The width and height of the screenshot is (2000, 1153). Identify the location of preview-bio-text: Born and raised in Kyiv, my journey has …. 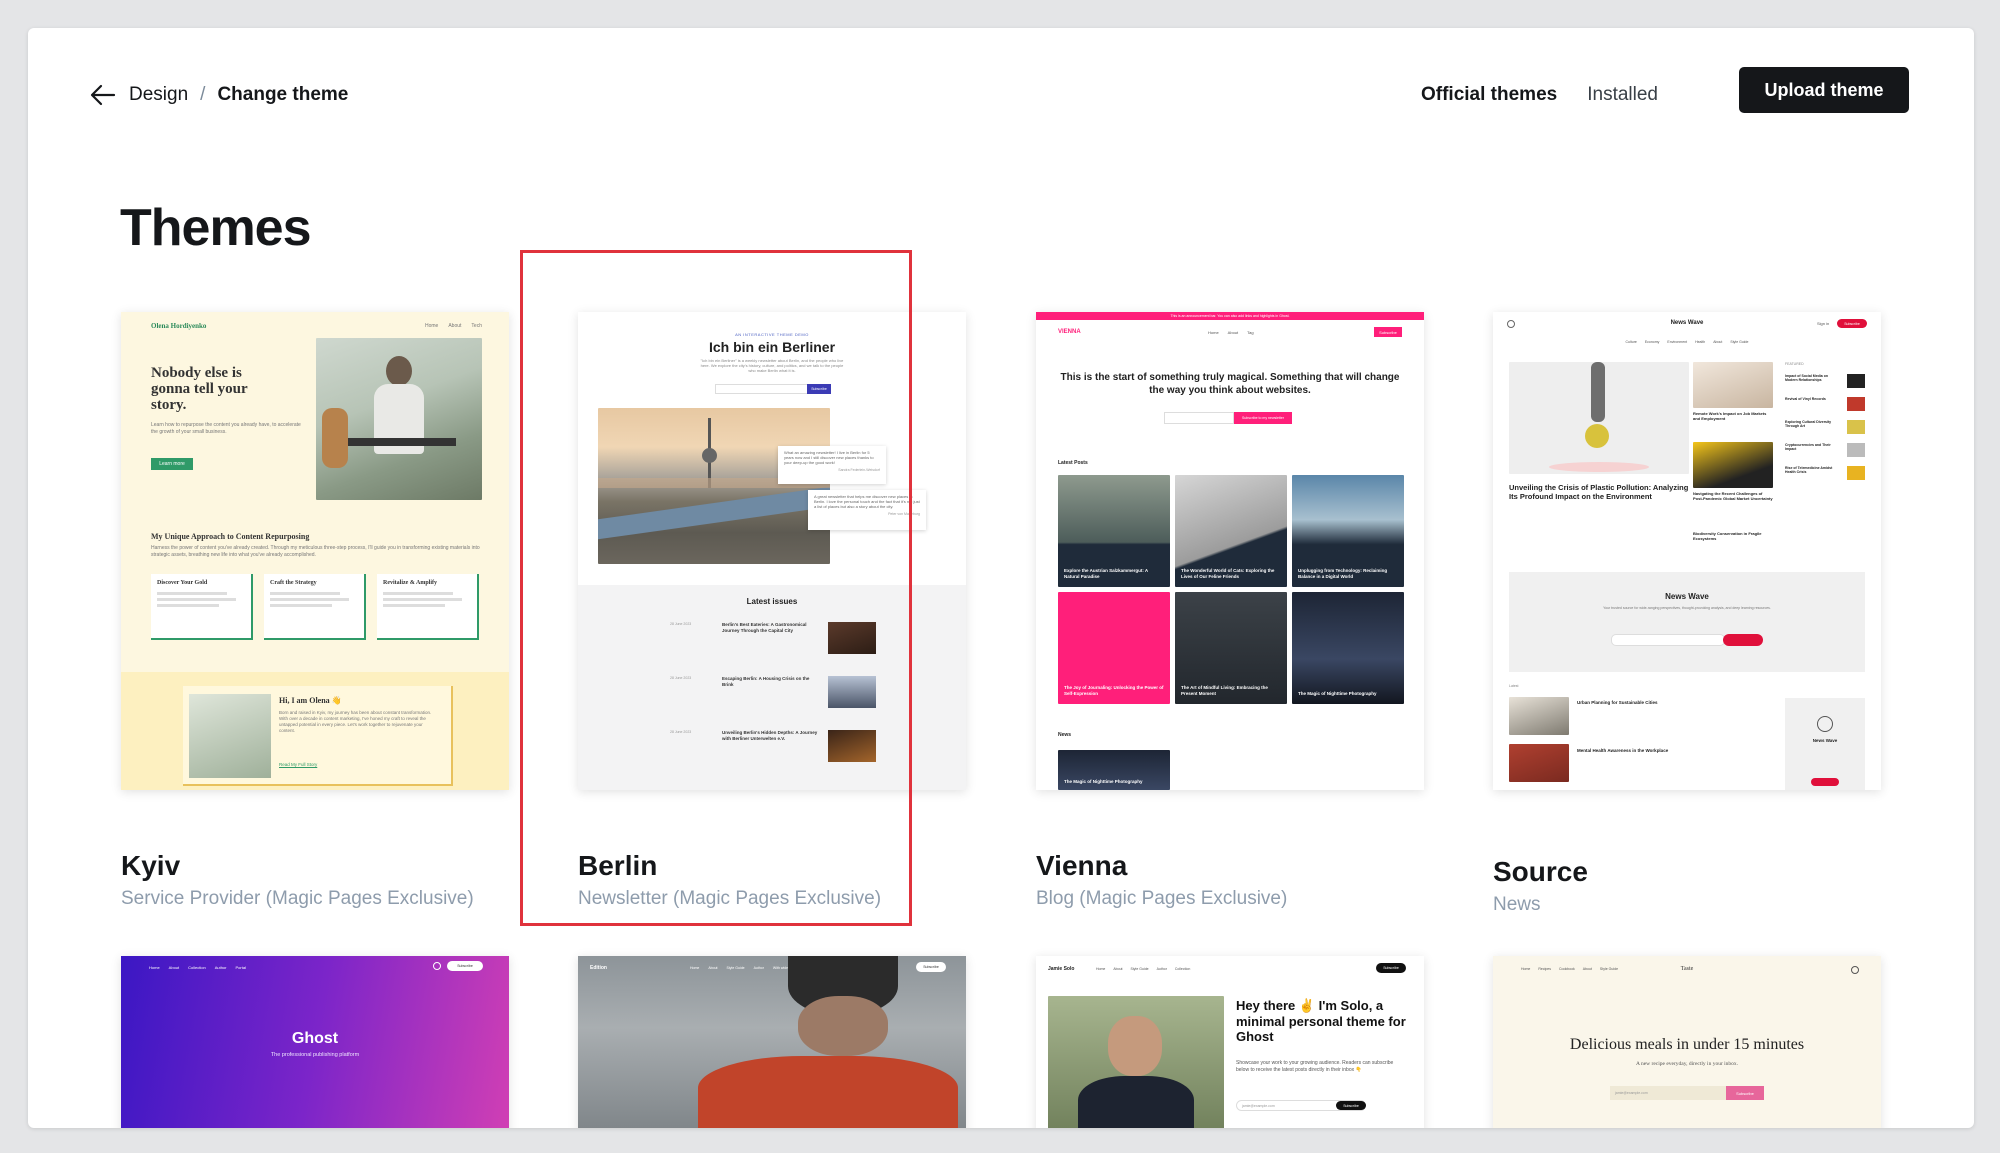
(355, 722).